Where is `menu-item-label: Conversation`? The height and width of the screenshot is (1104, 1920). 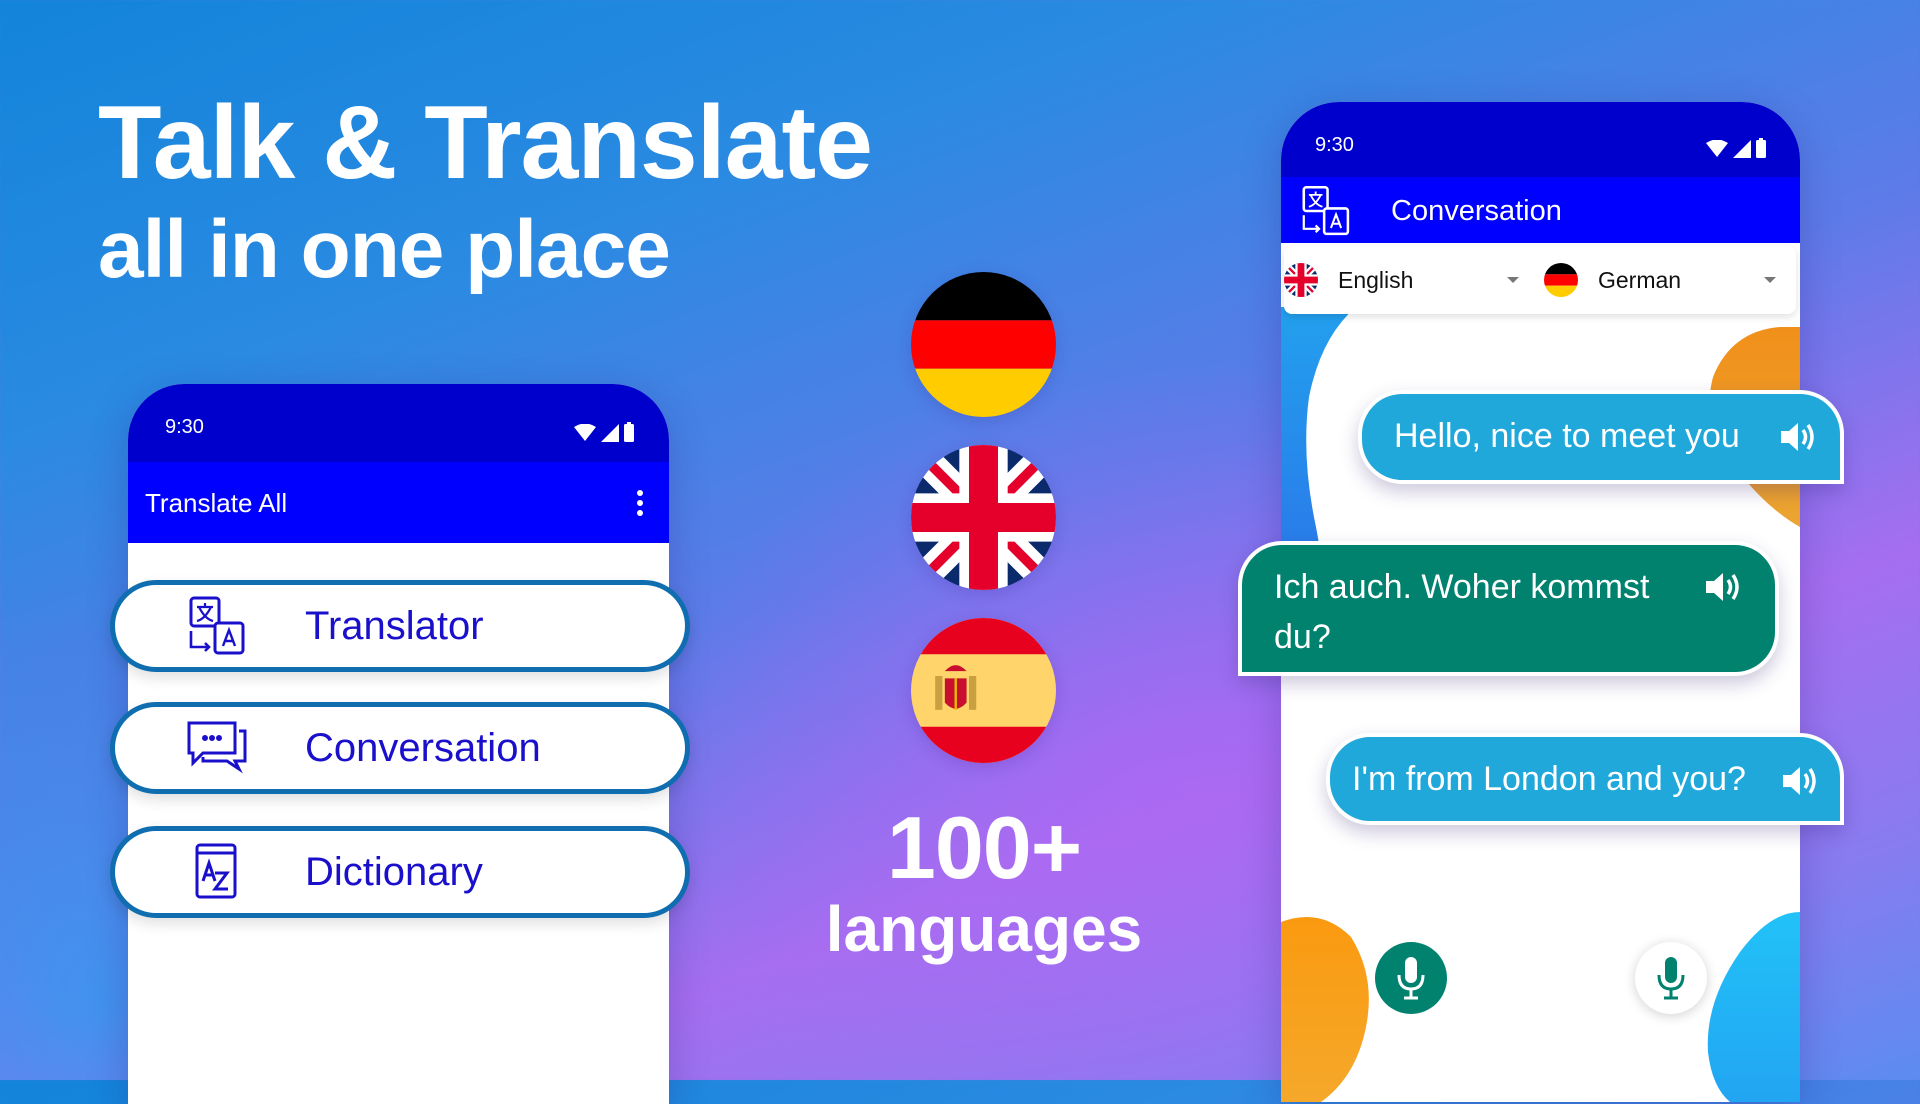
menu-item-label: Conversation is located at coordinates (423, 748).